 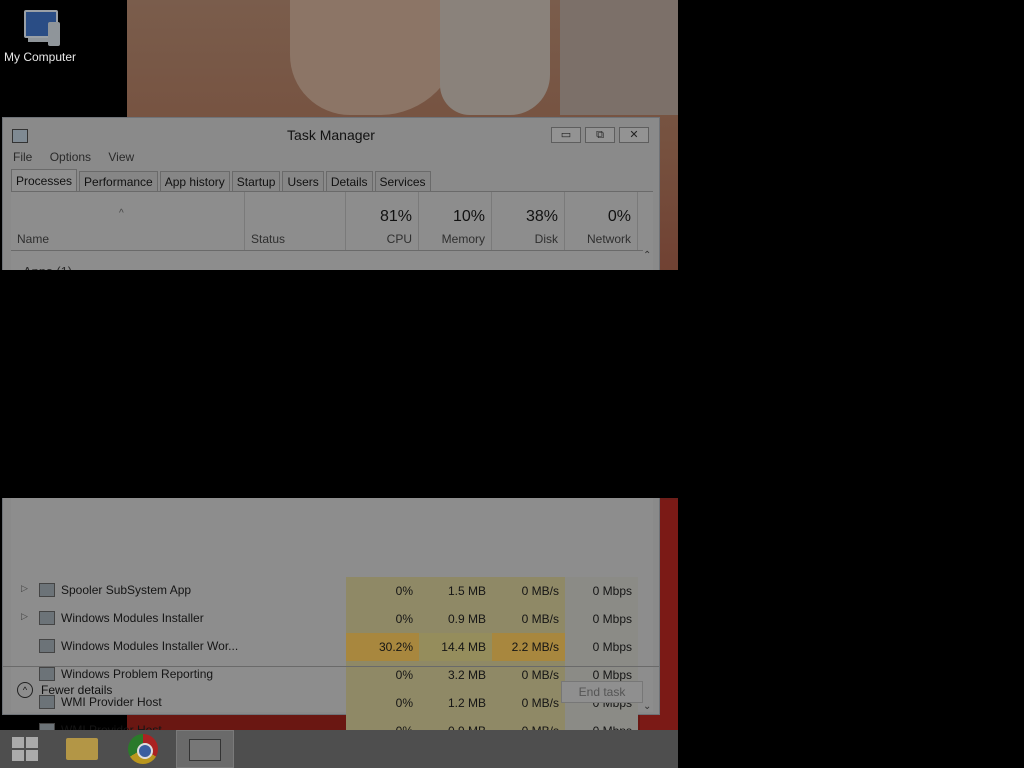 What do you see at coordinates (541, 216) in the screenshot?
I see `disk-total-percent: 38%` at bounding box center [541, 216].